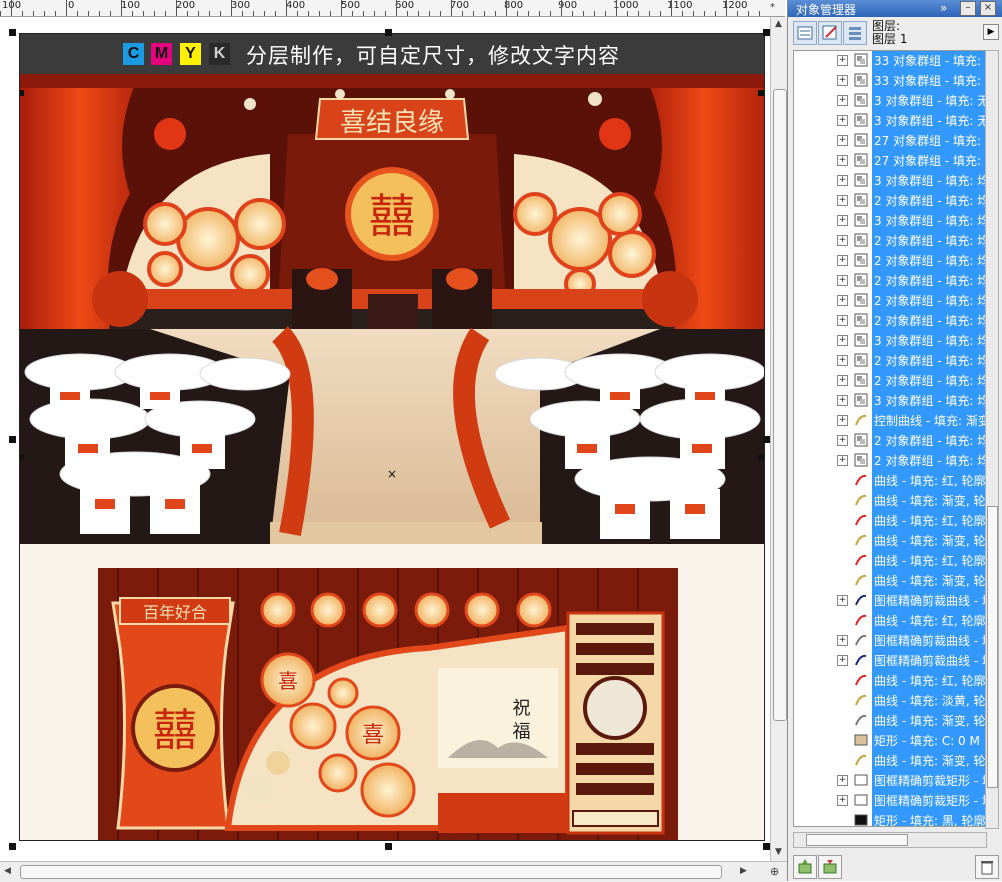  I want to click on selection-handle-top-left, so click(12, 32).